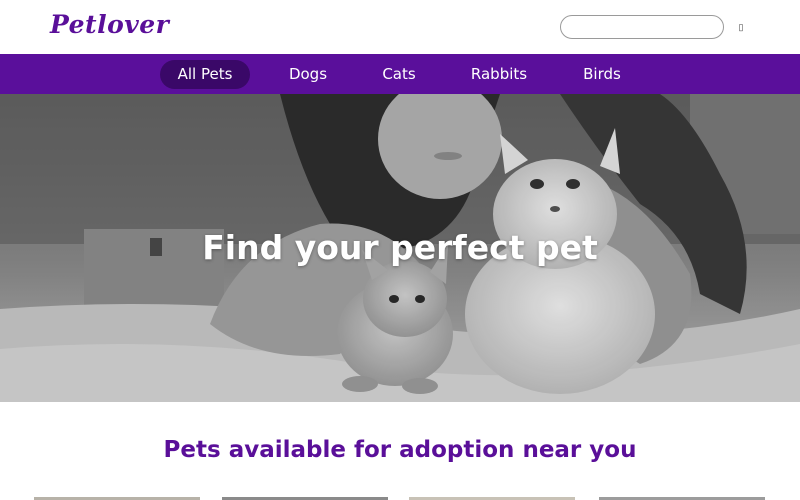 The height and width of the screenshot is (500, 800). Describe the element at coordinates (308, 74) in the screenshot. I see `nav-item-dogs: Dogs` at that location.